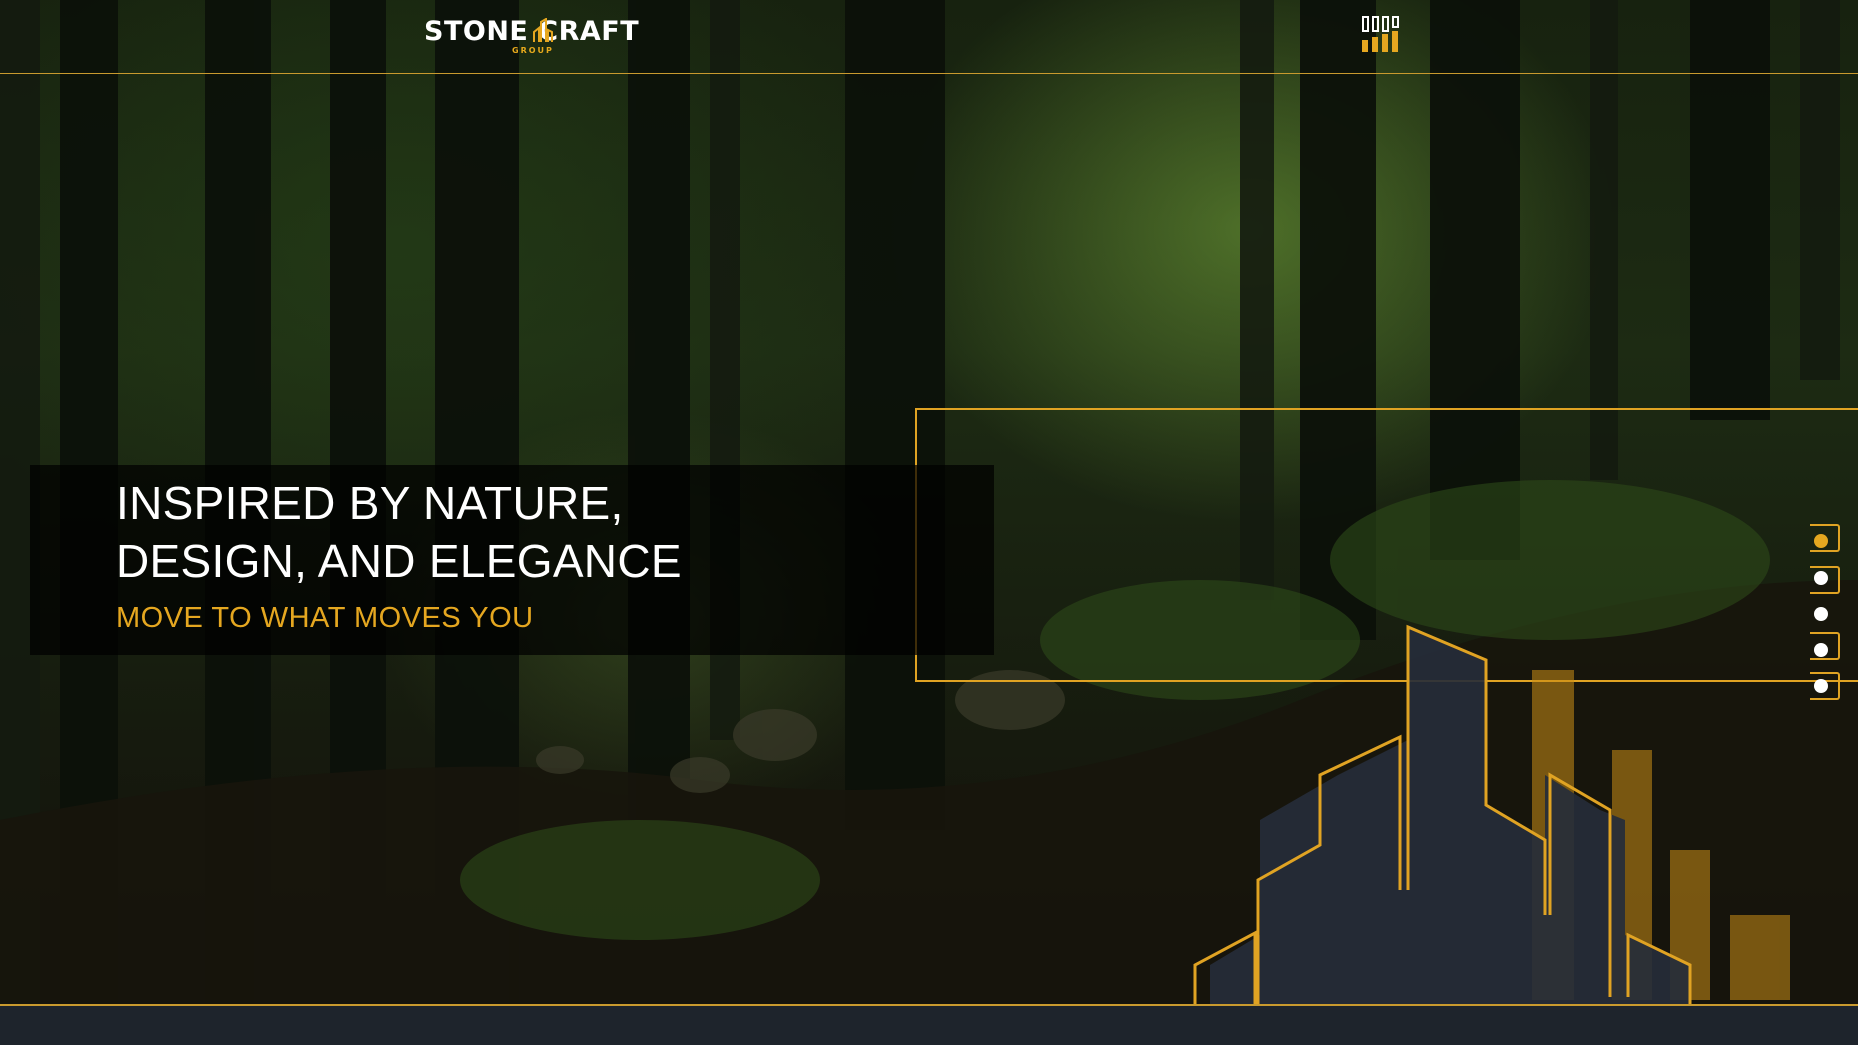 The image size is (1858, 1045). Describe the element at coordinates (1514, 815) in the screenshot. I see `city-skyline-graphic` at that location.